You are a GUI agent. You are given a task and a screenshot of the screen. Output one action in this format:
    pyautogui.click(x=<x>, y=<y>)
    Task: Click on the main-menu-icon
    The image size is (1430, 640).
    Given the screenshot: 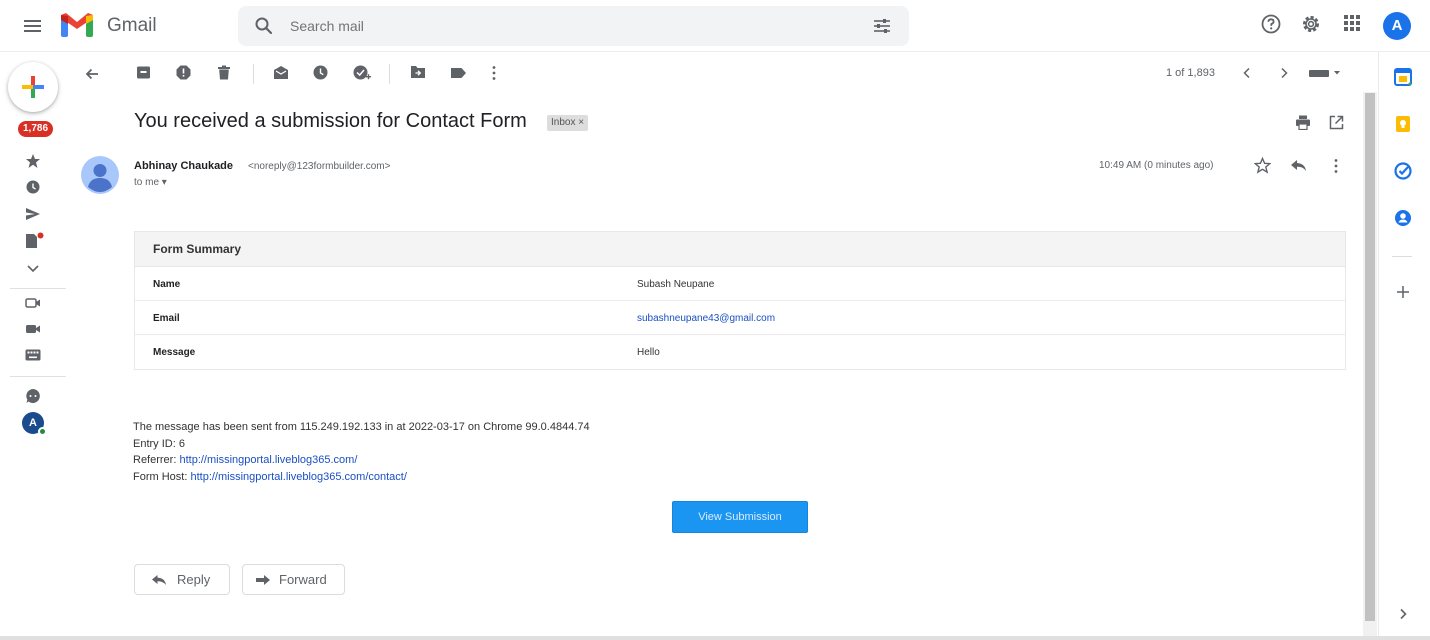 What is the action you would take?
    pyautogui.click(x=33, y=26)
    